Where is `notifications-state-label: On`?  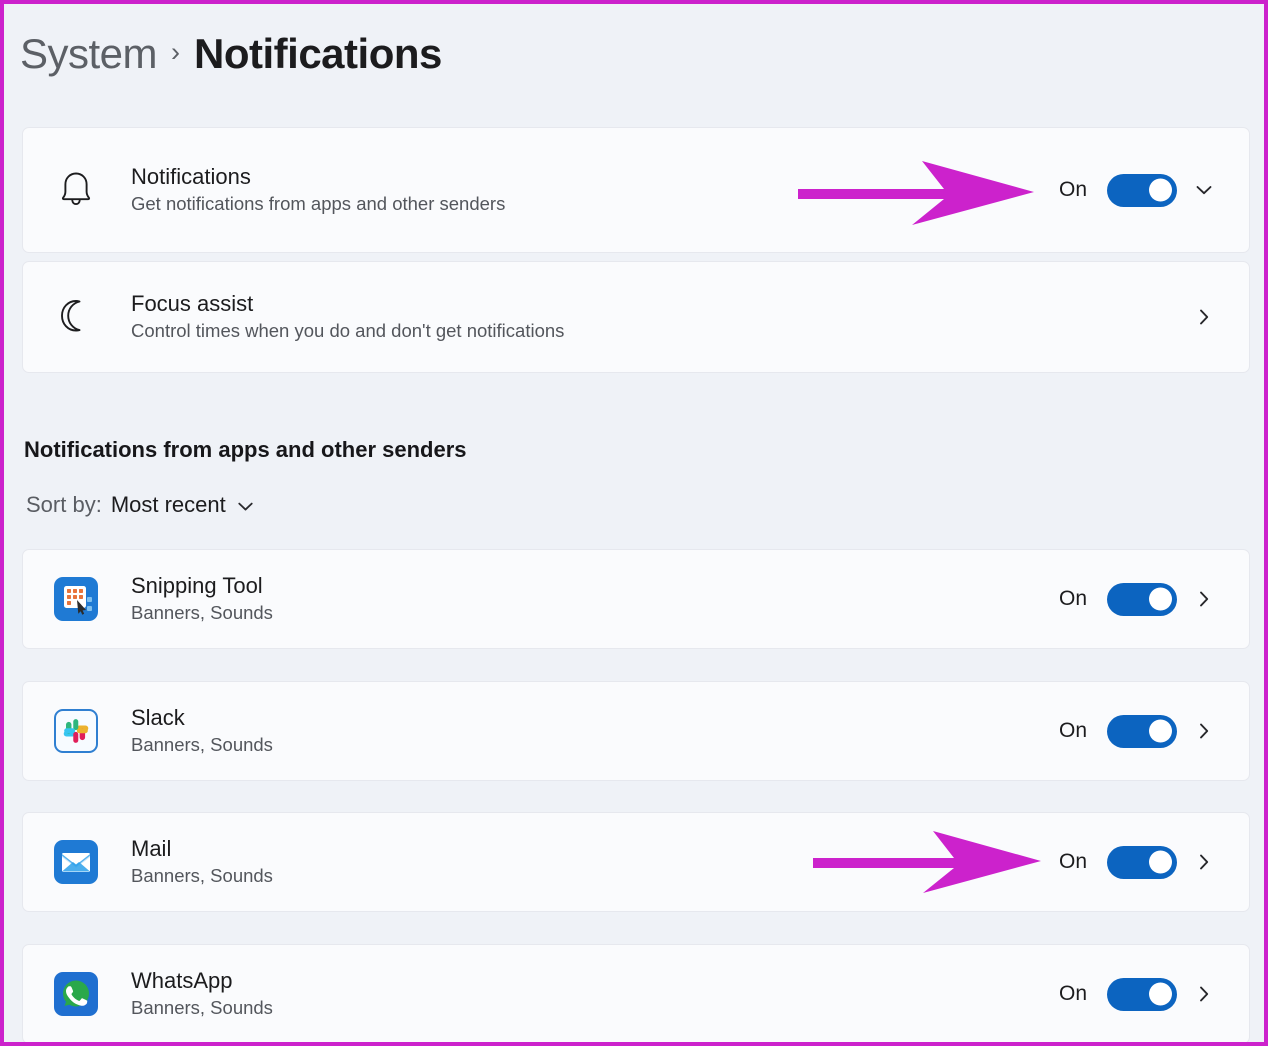
notifications-state-label: On is located at coordinates (1072, 189).